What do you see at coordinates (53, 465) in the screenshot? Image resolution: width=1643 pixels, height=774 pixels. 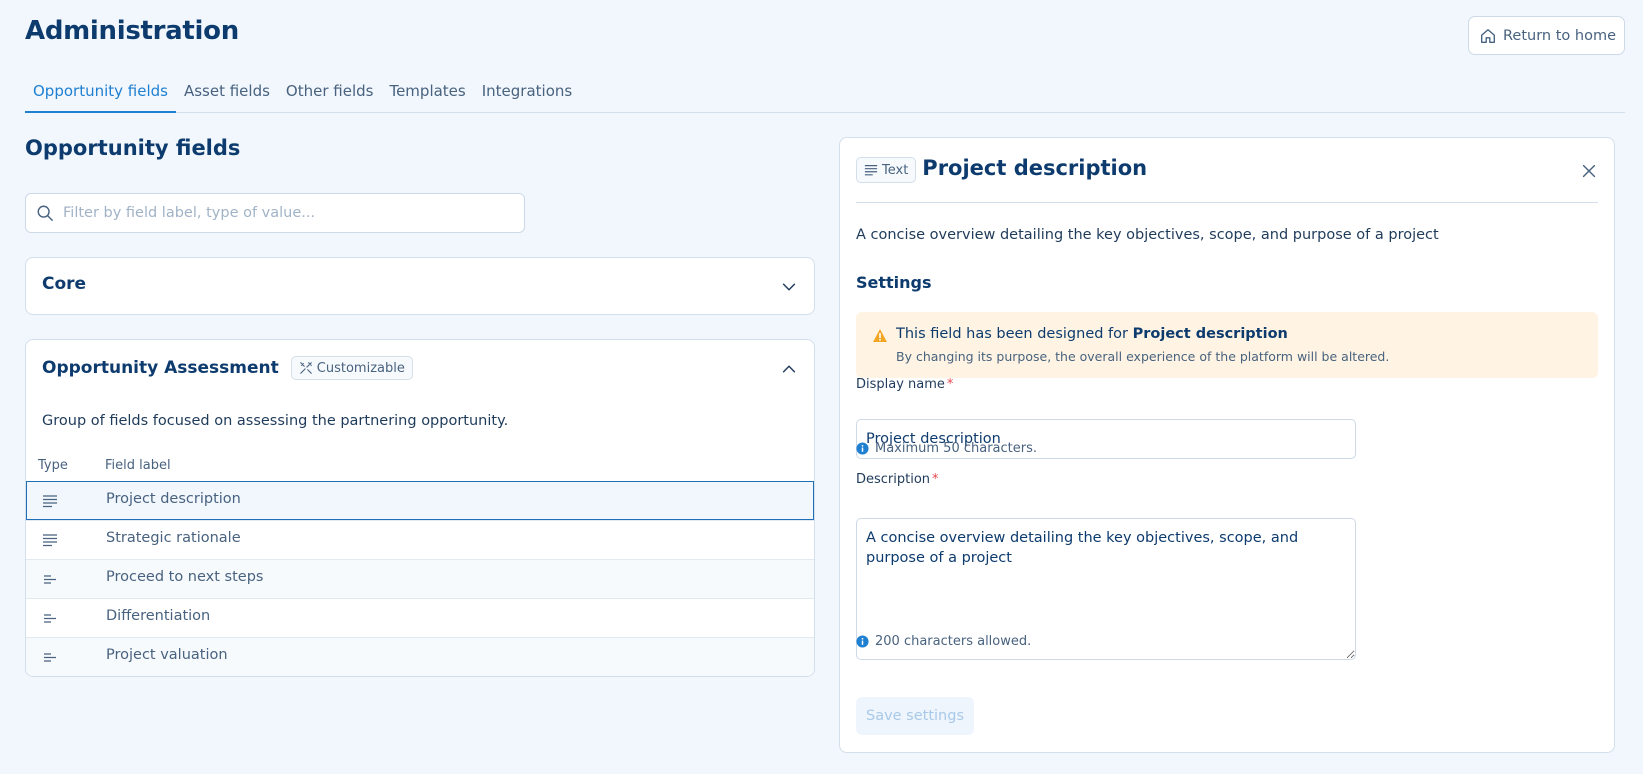 I see `column-header-type: Type` at bounding box center [53, 465].